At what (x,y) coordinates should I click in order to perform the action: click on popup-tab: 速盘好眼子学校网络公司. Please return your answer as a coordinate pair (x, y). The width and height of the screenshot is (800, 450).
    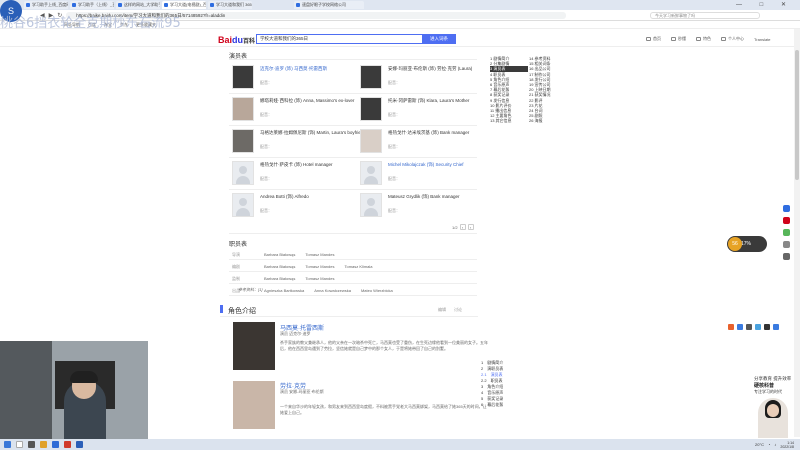
    Looking at the image, I should click on (329, 5).